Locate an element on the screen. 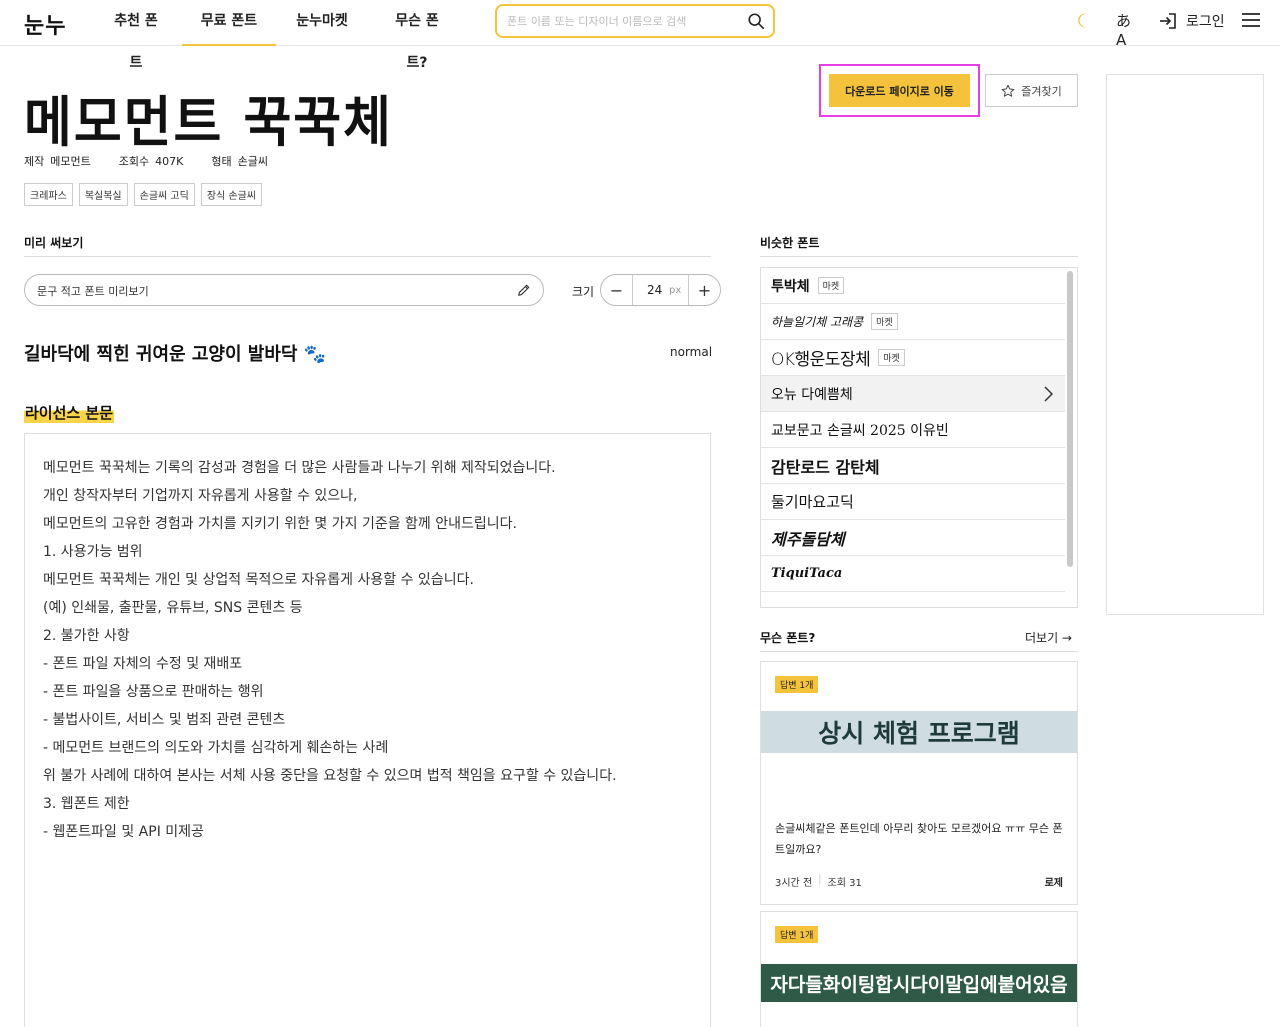 This screenshot has width=1280, height=1027. similar-list-scrollbar is located at coordinates (1070, 419).